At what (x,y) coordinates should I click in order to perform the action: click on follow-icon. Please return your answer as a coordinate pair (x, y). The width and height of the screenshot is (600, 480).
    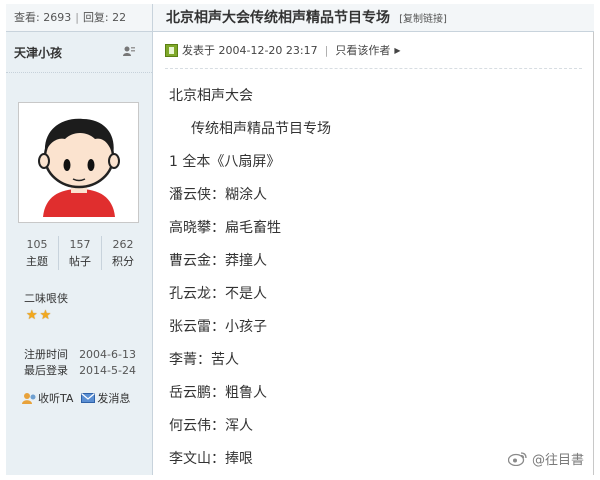
    Looking at the image, I should click on (29, 398).